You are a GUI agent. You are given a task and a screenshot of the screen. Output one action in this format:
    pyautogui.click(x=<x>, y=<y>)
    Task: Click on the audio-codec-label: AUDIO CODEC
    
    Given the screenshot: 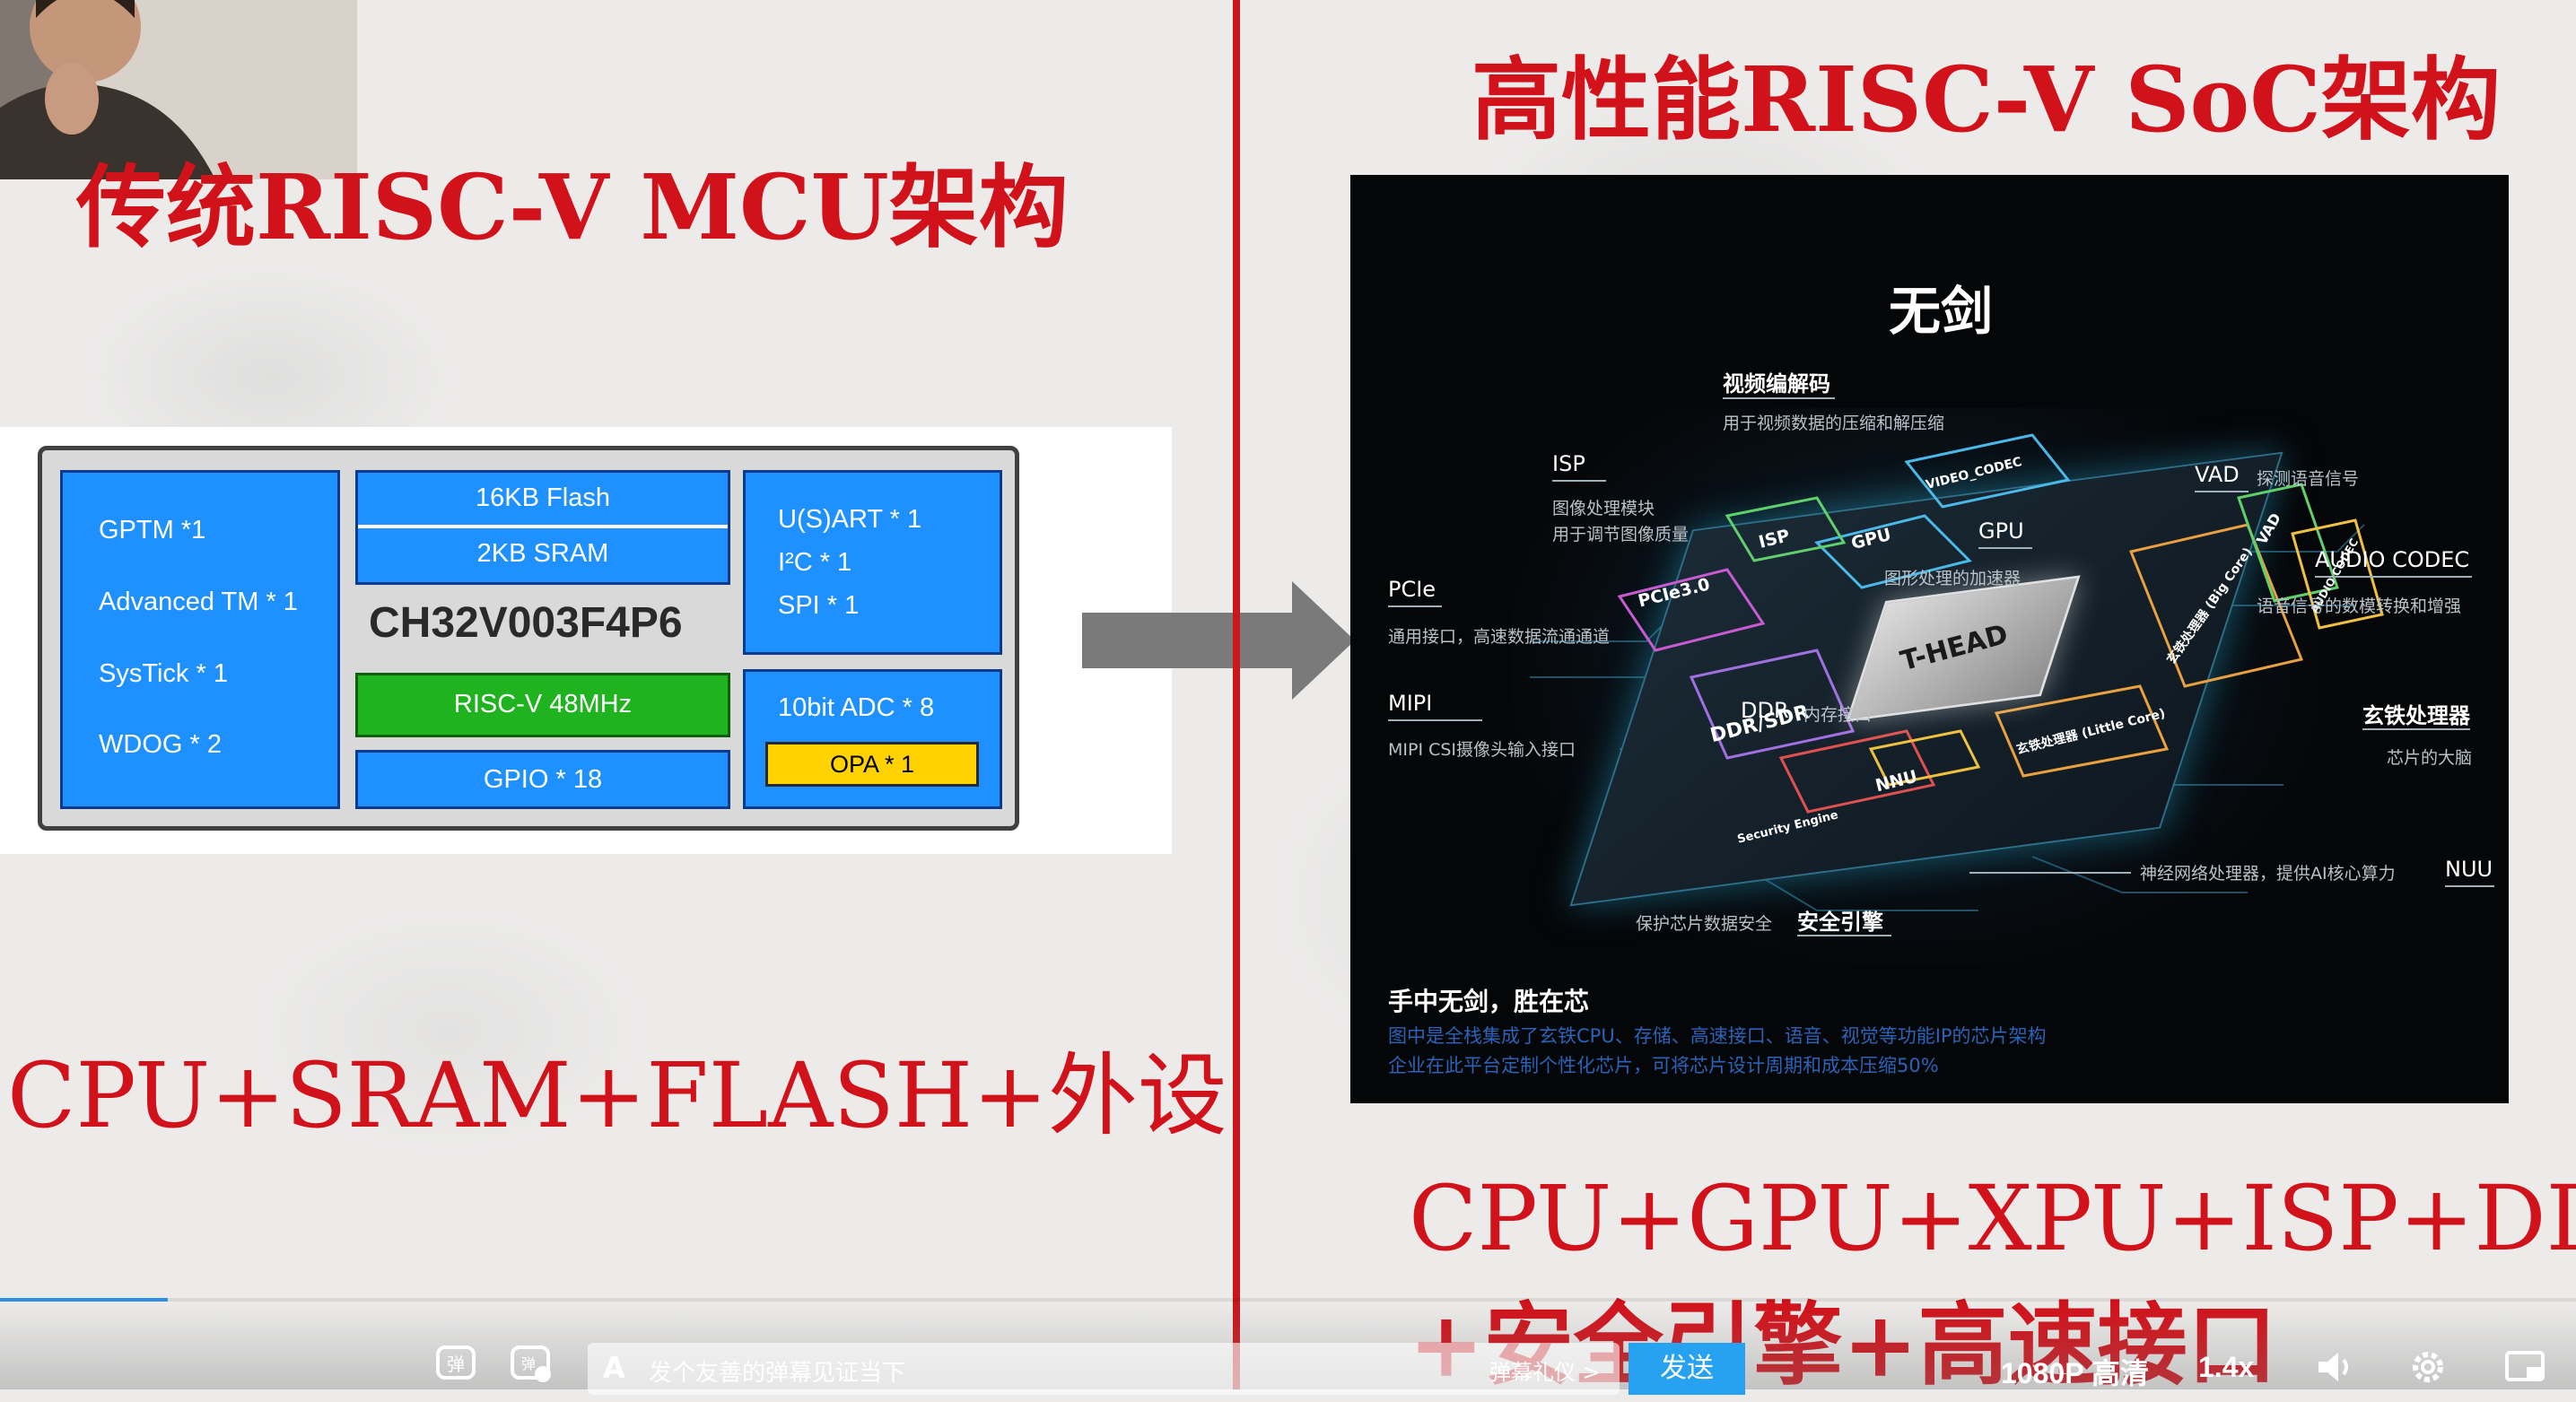 What is the action you would take?
    pyautogui.click(x=2393, y=559)
    